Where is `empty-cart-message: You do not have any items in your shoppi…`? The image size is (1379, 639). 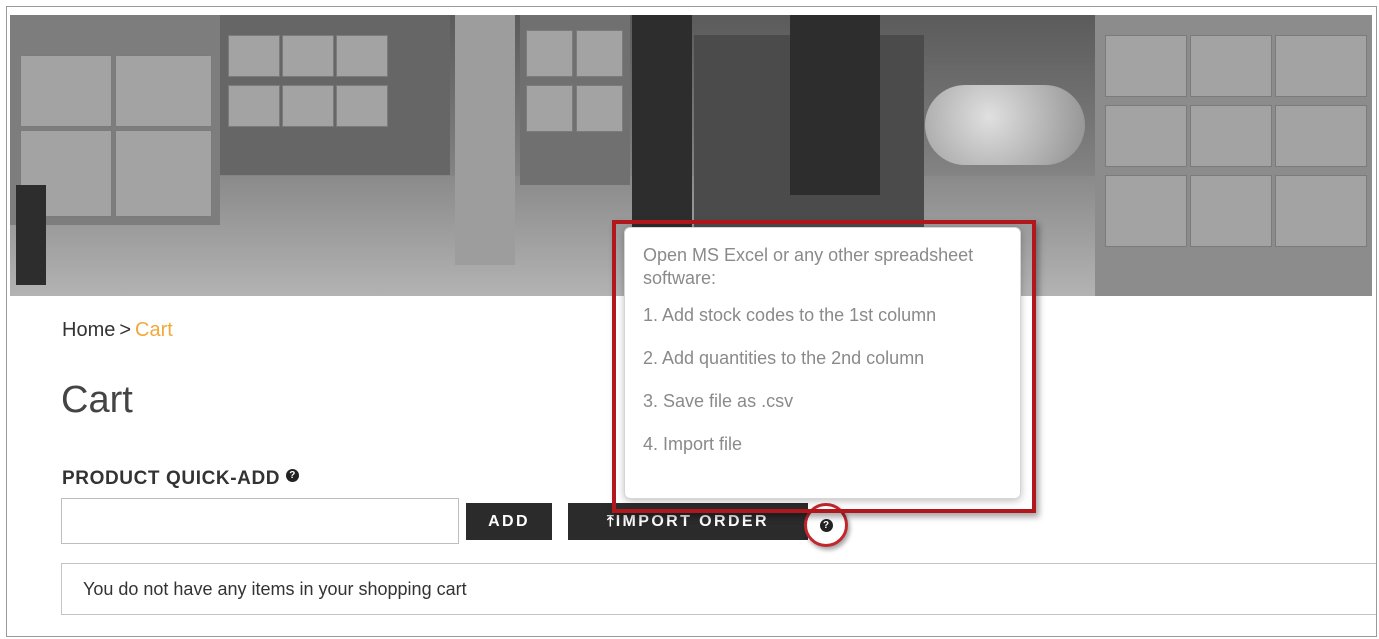 empty-cart-message: You do not have any items in your shoppi… is located at coordinates (718, 589).